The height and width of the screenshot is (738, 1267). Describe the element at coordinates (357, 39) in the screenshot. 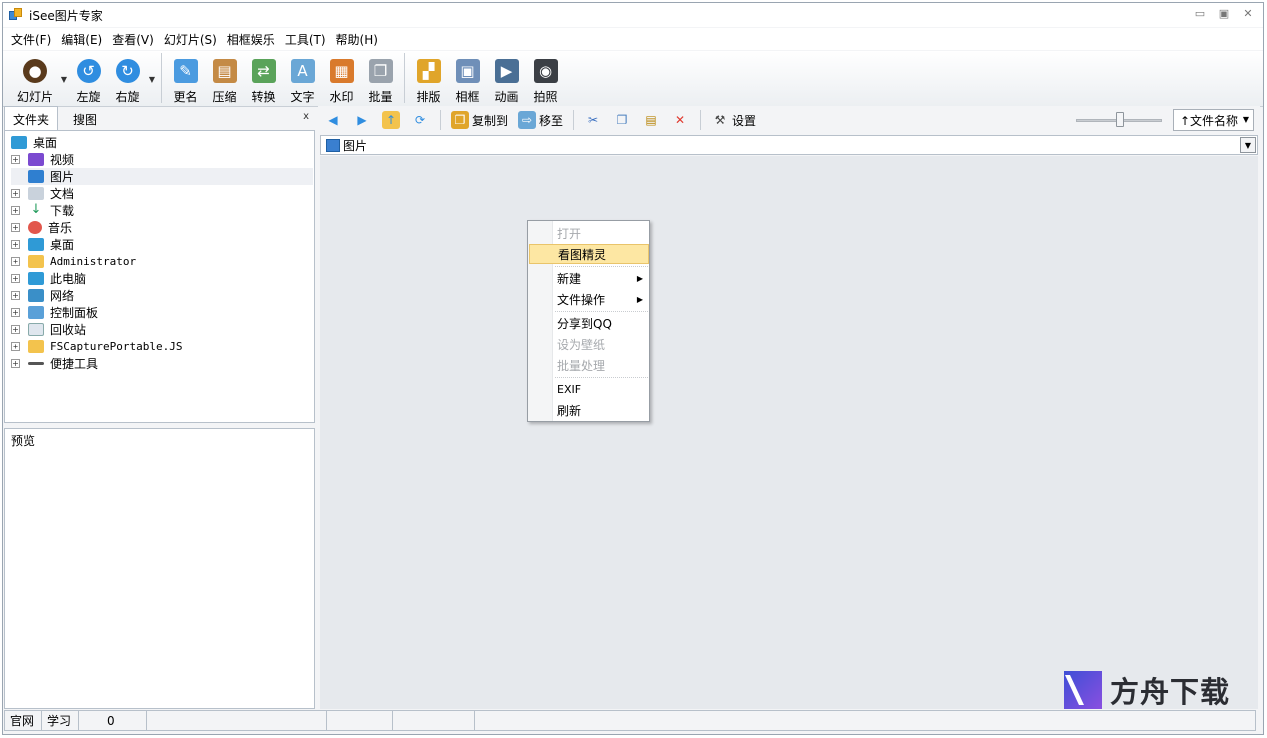

I see `menu-help: 帮助(H)` at that location.